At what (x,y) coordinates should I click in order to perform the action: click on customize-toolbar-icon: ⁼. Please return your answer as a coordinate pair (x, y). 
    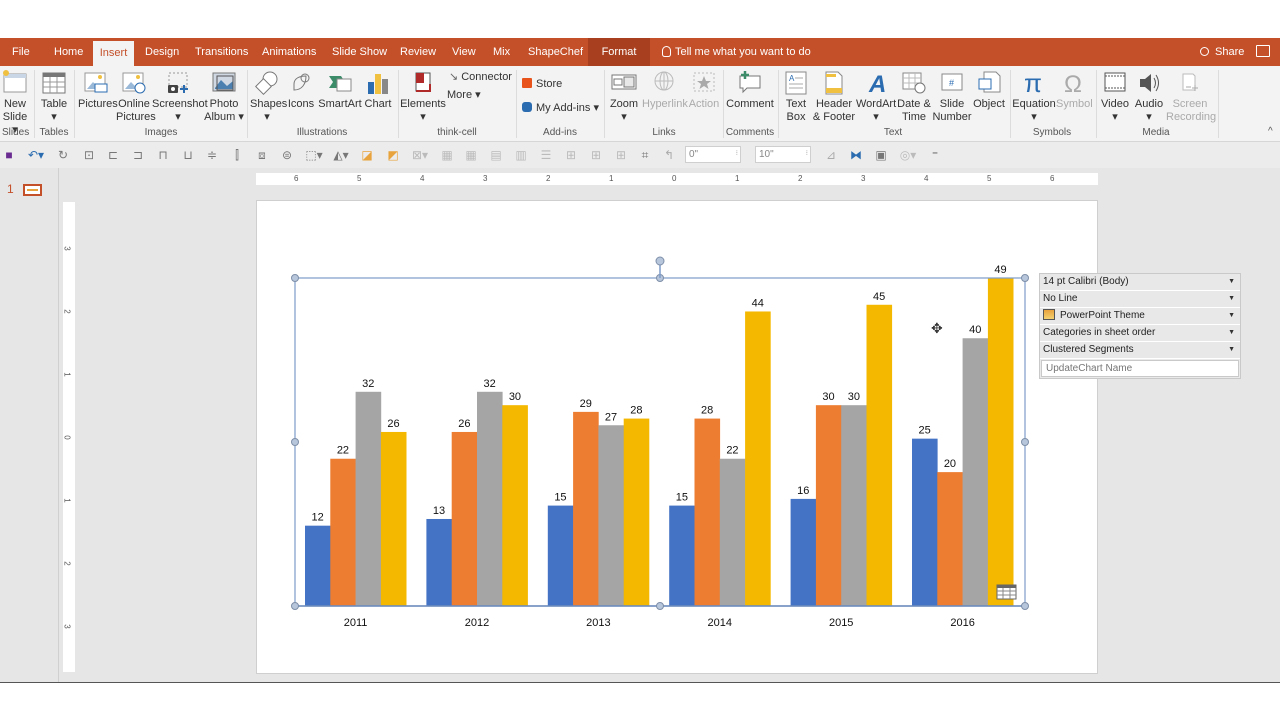
    Looking at the image, I should click on (935, 155).